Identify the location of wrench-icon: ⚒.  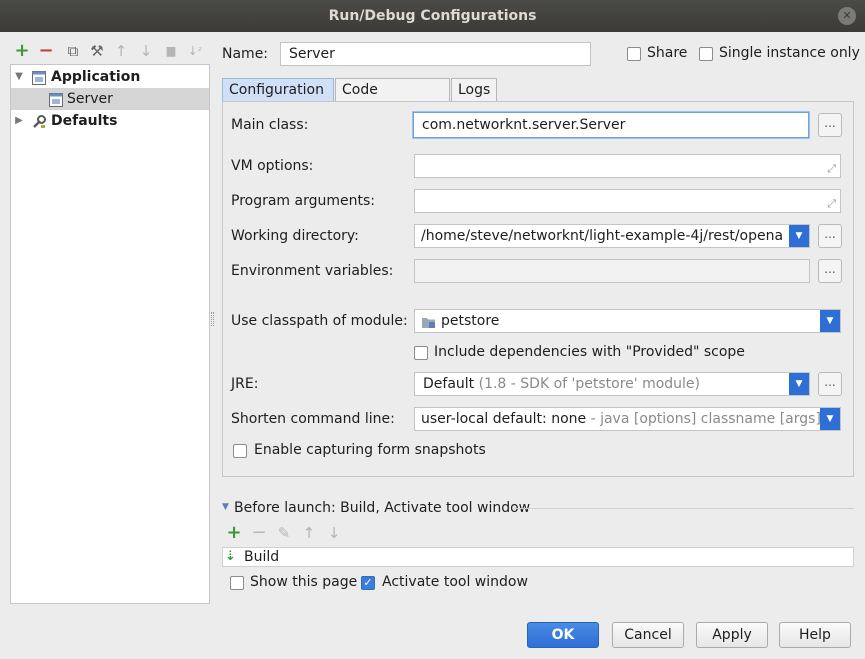
(97, 51).